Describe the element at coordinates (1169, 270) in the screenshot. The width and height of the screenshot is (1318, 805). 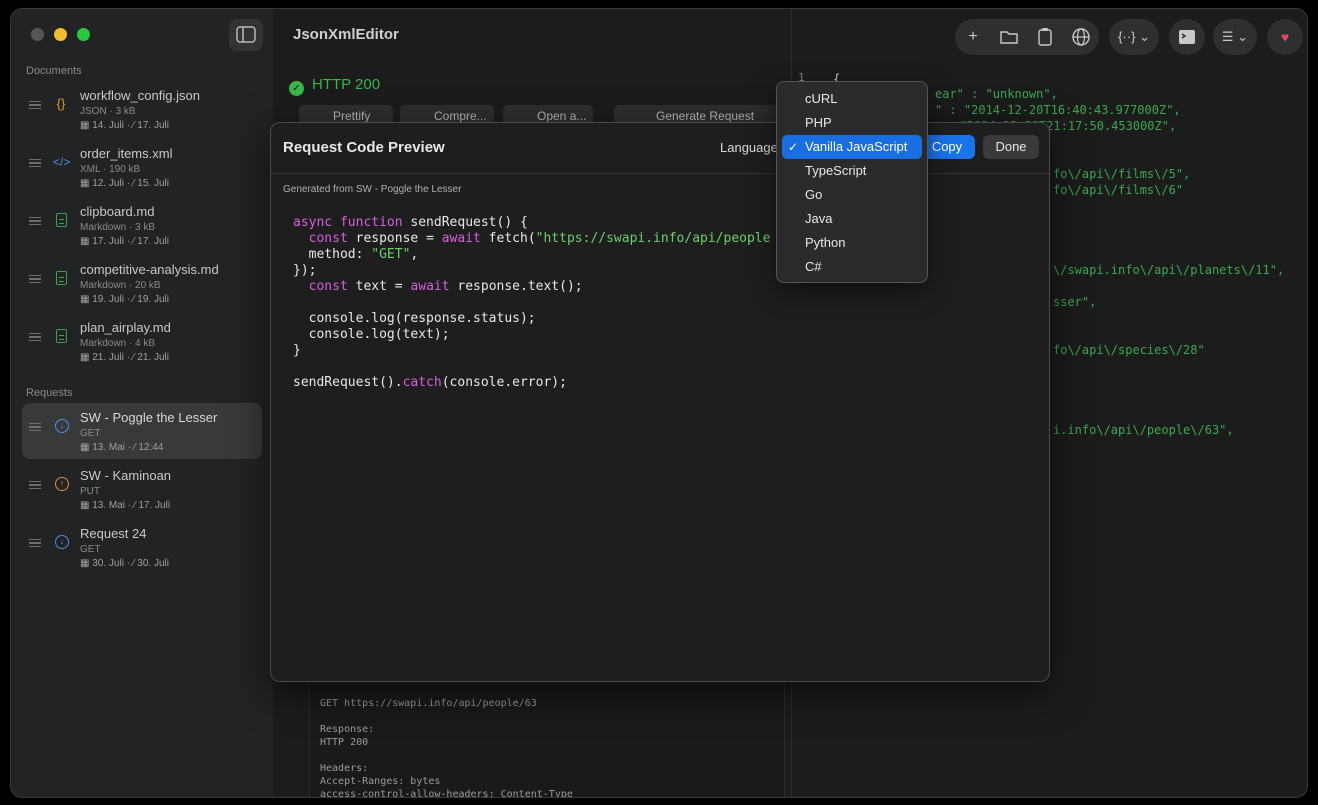
I see `json-line: \/swapi.info\/api\/planets\/11",` at that location.